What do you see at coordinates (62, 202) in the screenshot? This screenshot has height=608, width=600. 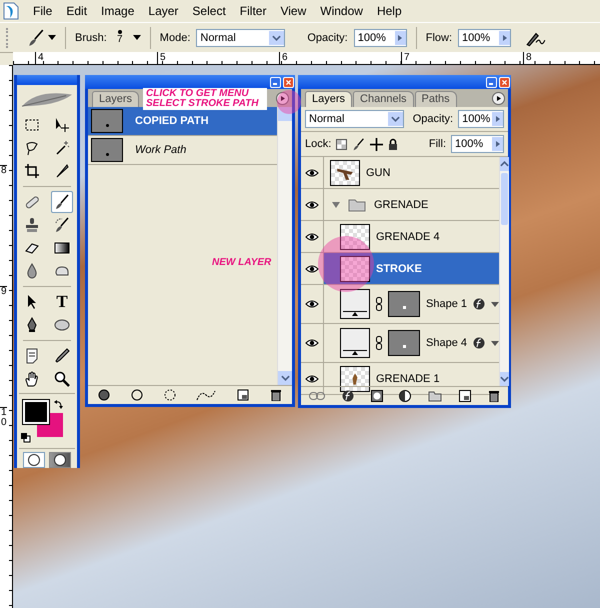 I see `brush-tool-button` at bounding box center [62, 202].